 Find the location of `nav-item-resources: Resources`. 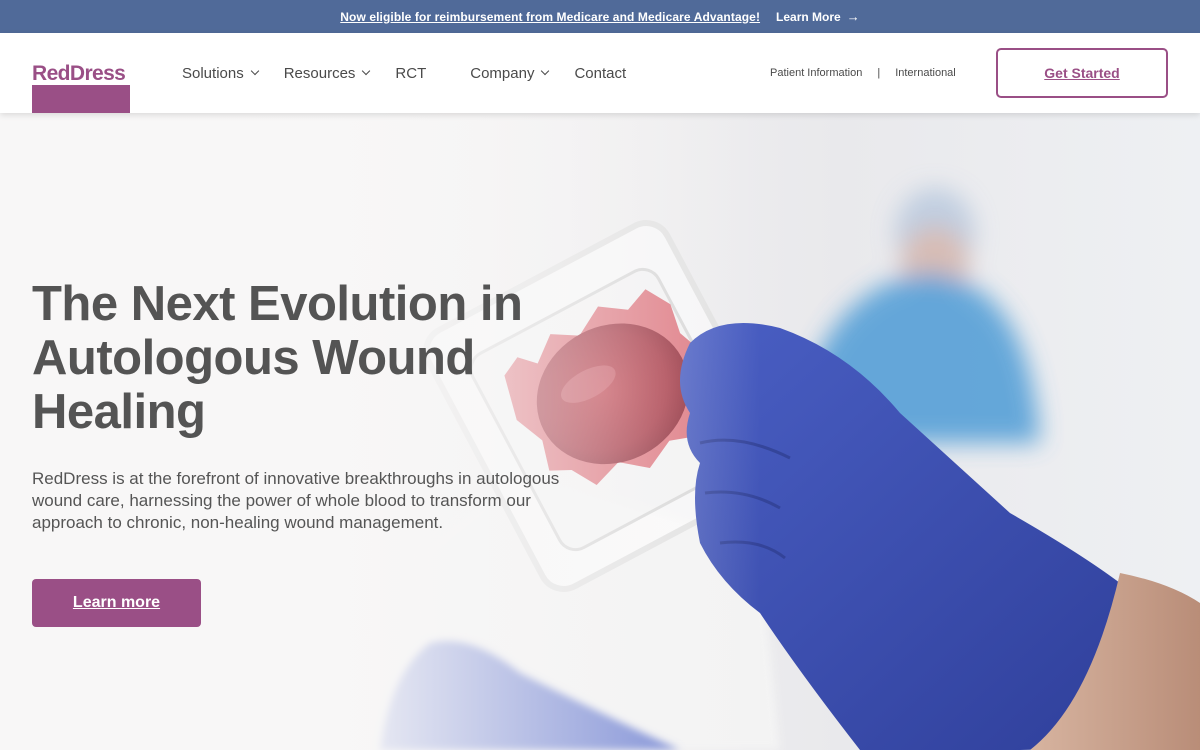

nav-item-resources: Resources is located at coordinates (327, 73).